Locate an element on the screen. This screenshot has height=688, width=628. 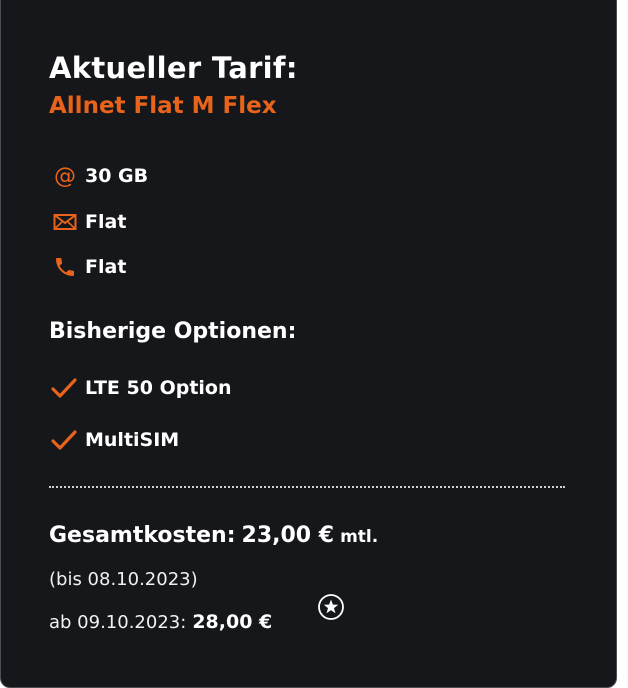
feature-calls: Flat is located at coordinates (89, 267).